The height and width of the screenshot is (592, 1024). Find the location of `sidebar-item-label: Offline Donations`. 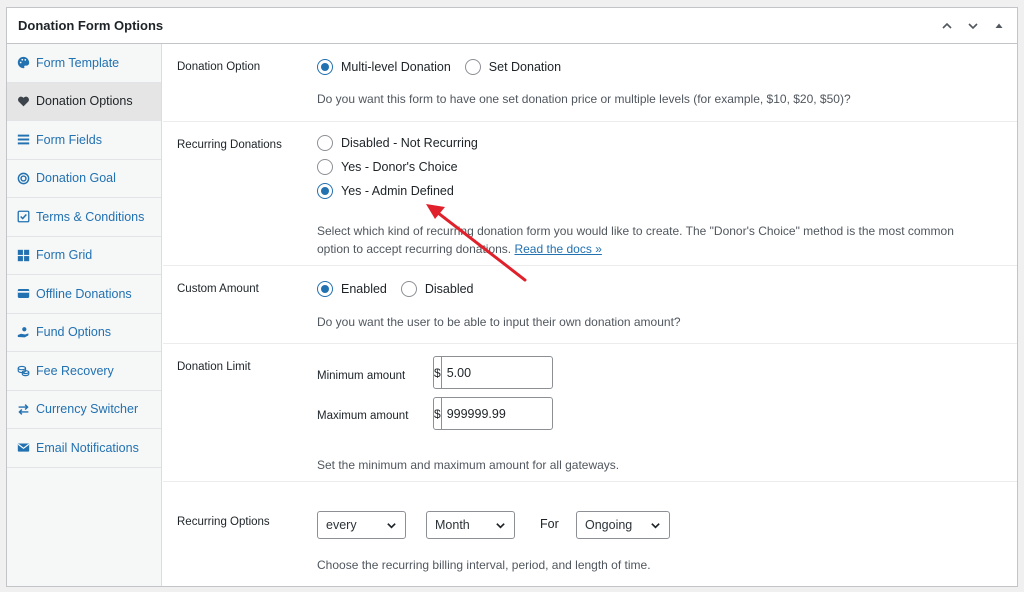

sidebar-item-label: Offline Donations is located at coordinates (84, 293).